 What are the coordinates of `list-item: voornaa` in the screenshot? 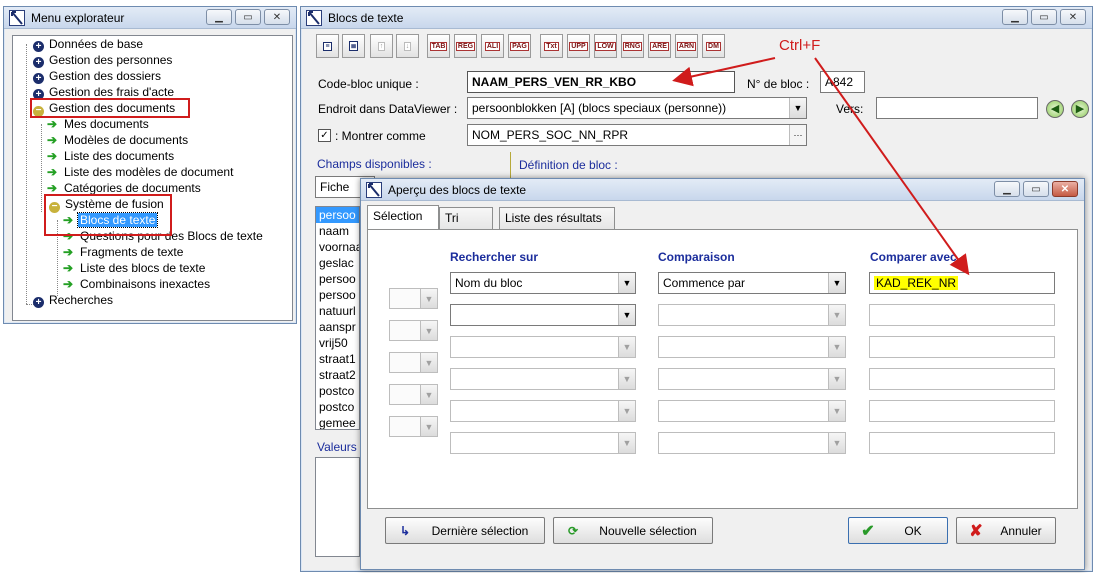 It's located at (337, 247).